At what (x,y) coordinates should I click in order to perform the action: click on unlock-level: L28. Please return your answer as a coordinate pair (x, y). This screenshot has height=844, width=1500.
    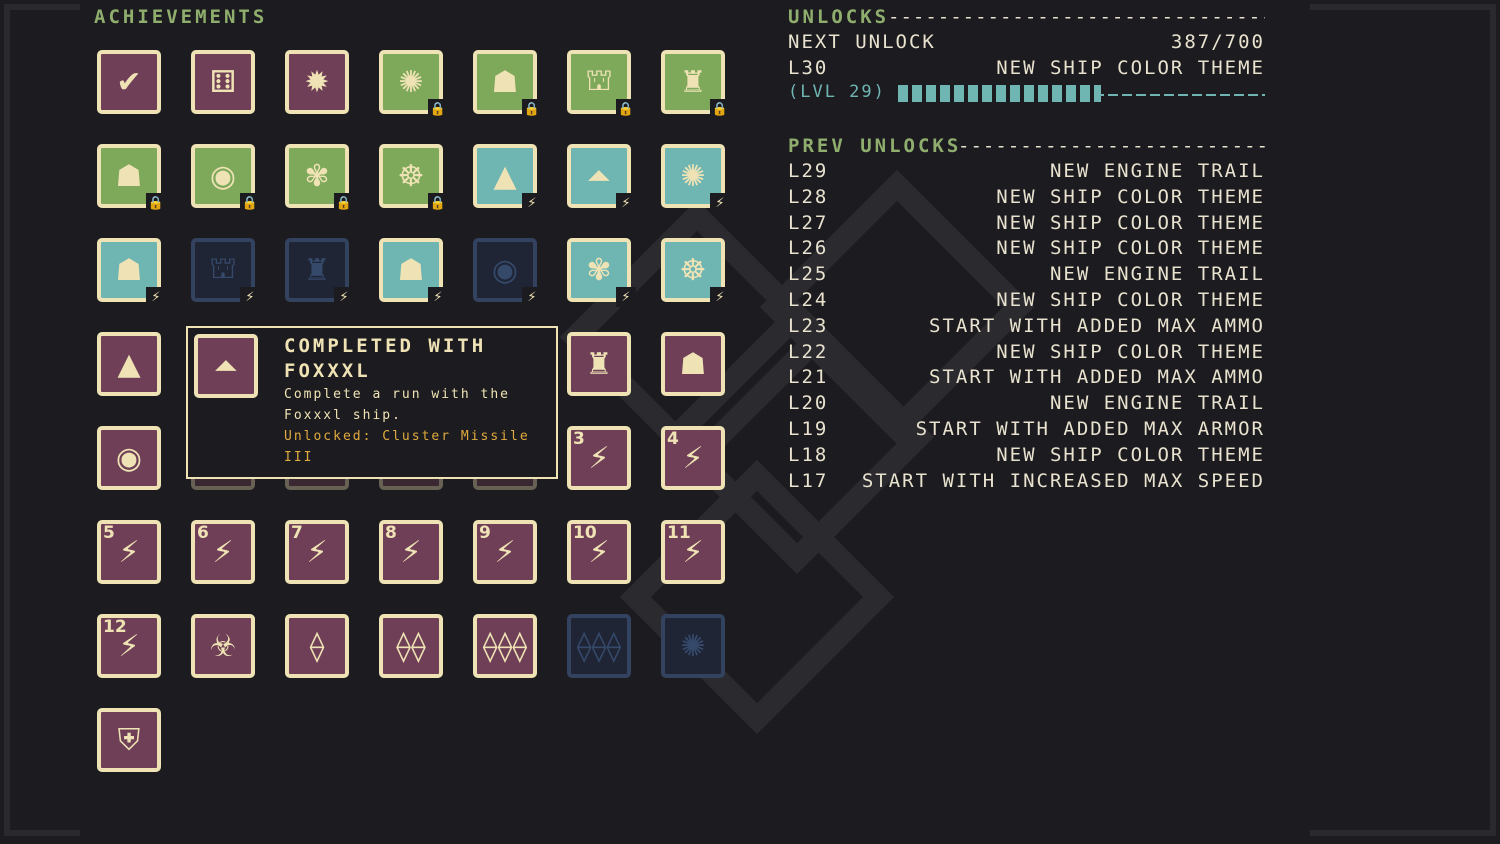
    Looking at the image, I should click on (808, 196).